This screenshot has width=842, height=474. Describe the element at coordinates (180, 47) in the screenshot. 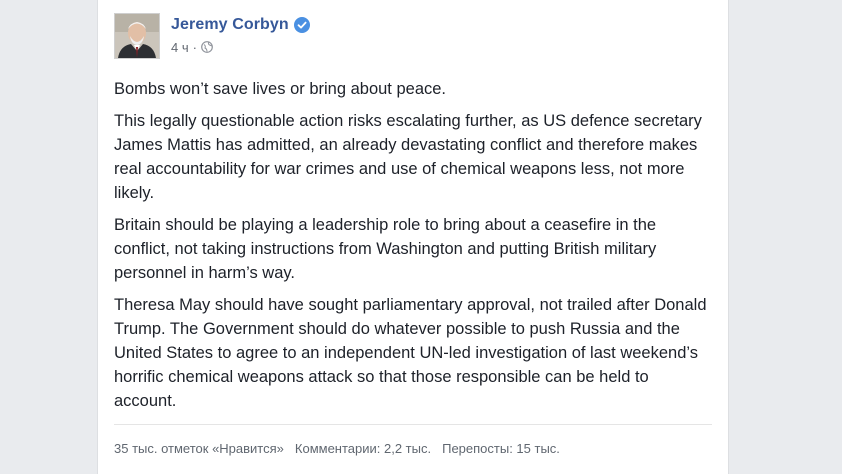

I see `post-timestamp: 4 ч` at that location.